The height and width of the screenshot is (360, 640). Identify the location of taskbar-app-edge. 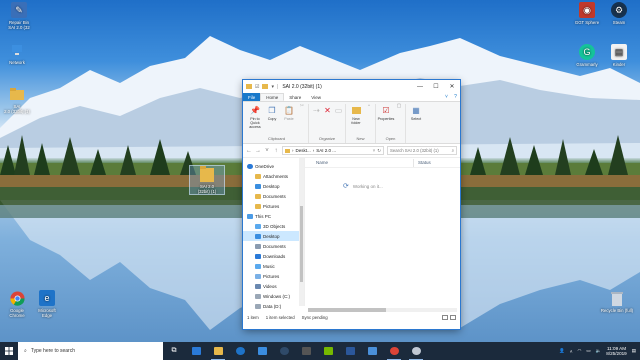
(240, 351).